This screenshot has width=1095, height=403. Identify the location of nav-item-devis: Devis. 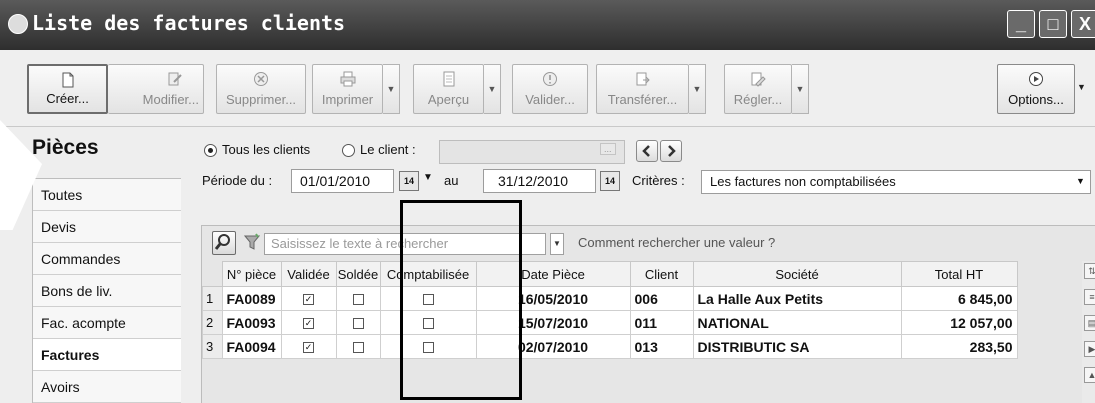
(107, 227).